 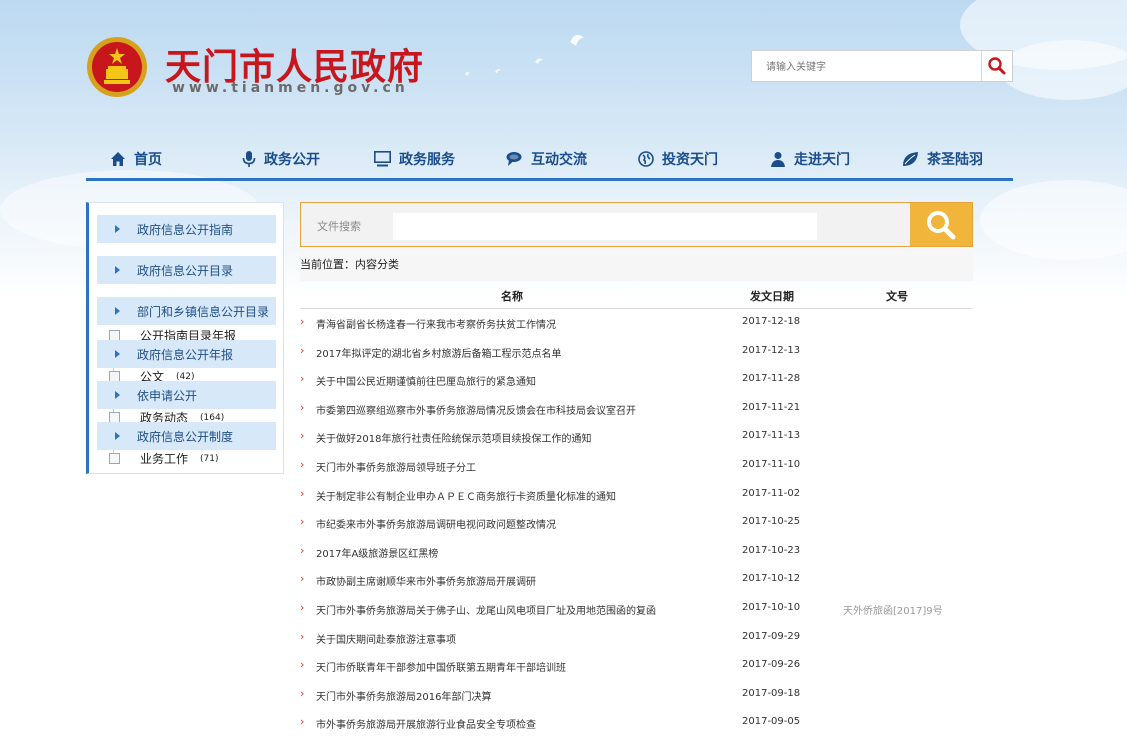 I want to click on tree-item-label: 业务工作, so click(x=164, y=459).